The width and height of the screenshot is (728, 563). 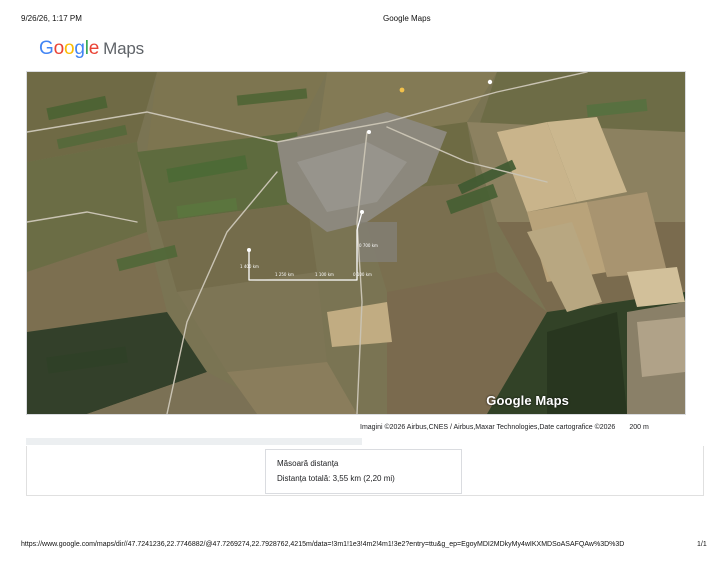 I want to click on print-page-title: Google Maps, so click(x=407, y=18).